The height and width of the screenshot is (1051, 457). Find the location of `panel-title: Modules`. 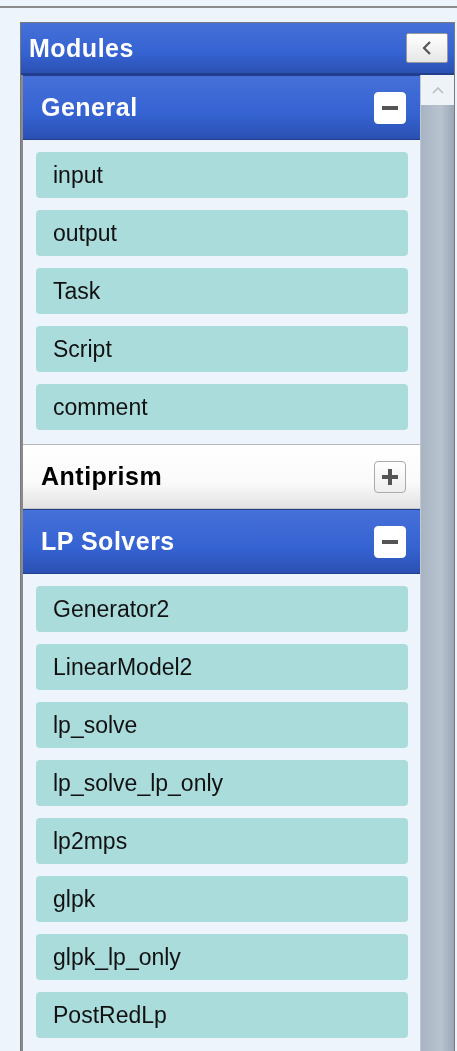

panel-title: Modules is located at coordinates (81, 48).